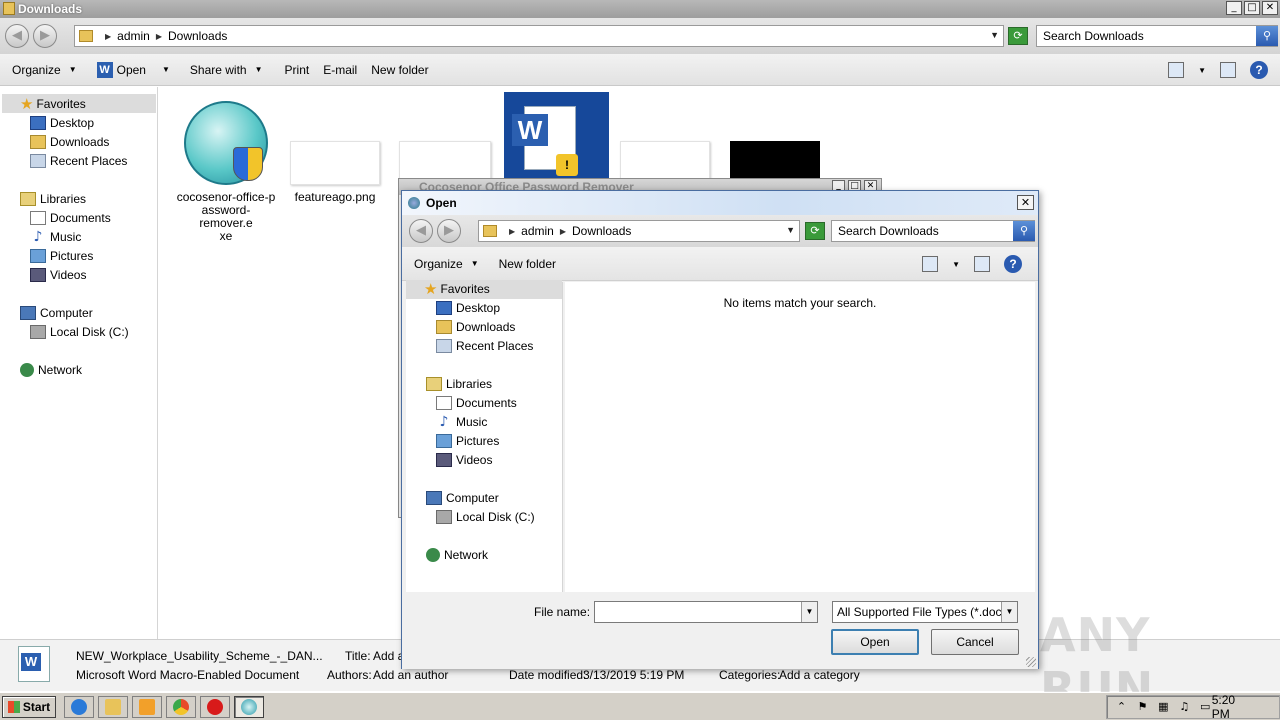 This screenshot has width=1280, height=720. Describe the element at coordinates (340, 70) in the screenshot. I see `email-button: E-mail` at that location.